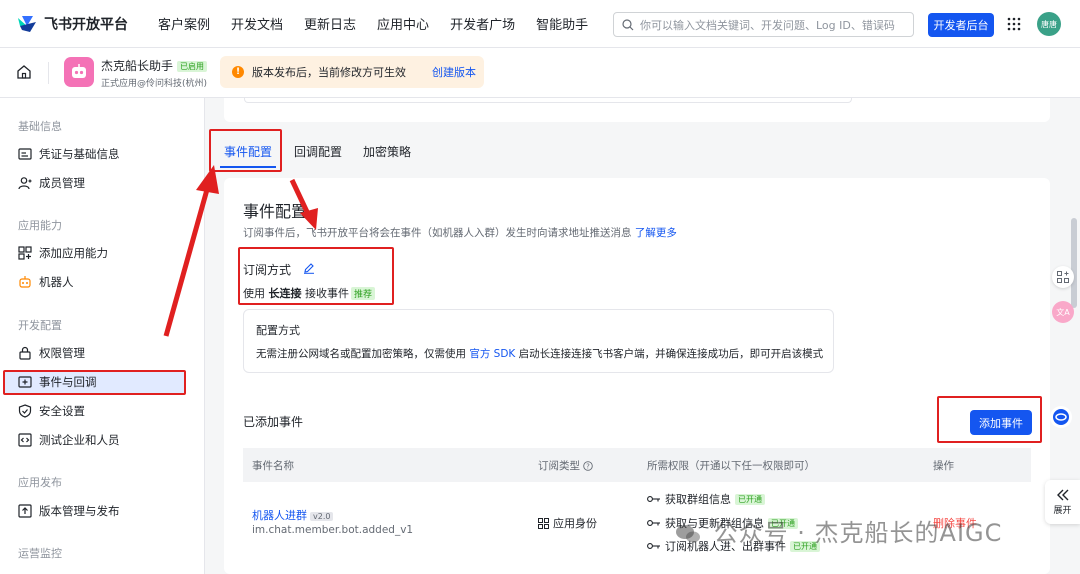 This screenshot has height=574, width=1080. I want to click on annotation-arrow-down, so click(300, 197).